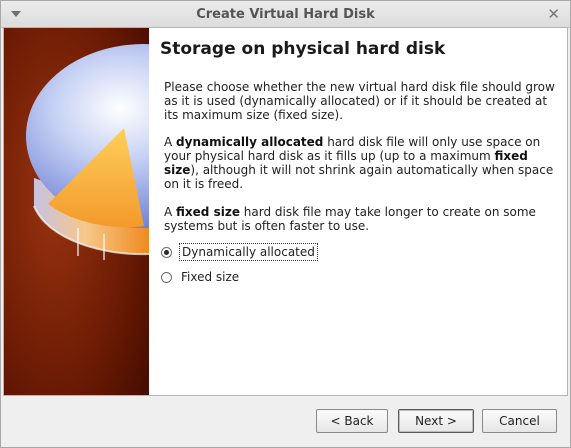  I want to click on radio-label: Fixed size, so click(210, 277).